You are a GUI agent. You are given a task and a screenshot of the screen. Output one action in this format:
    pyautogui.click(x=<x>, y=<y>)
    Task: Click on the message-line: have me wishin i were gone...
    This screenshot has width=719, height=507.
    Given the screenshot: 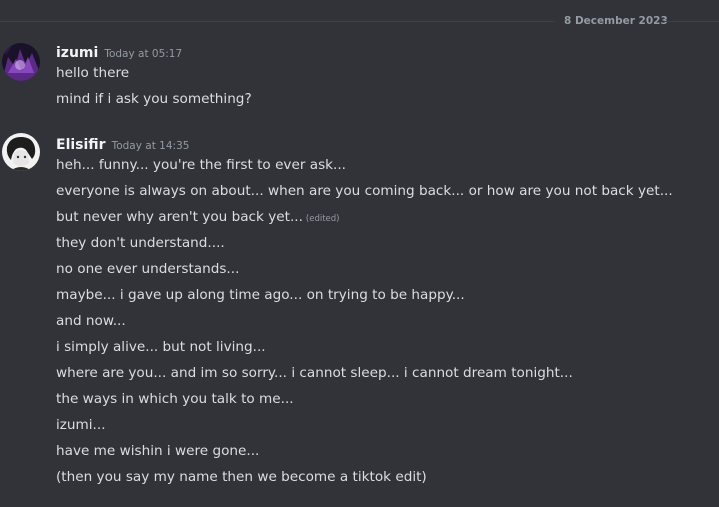 What is the action you would take?
    pyautogui.click(x=157, y=451)
    